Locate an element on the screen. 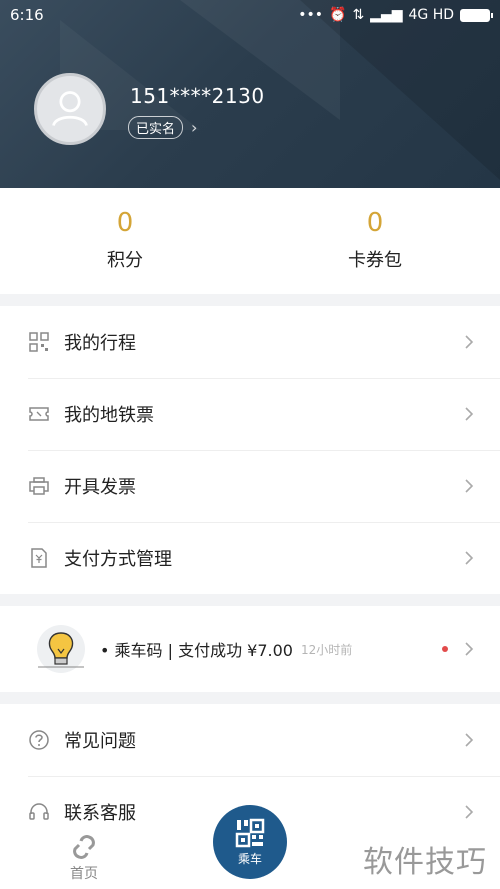 The width and height of the screenshot is (500, 889). menu-label: 开具发票 is located at coordinates (100, 487).